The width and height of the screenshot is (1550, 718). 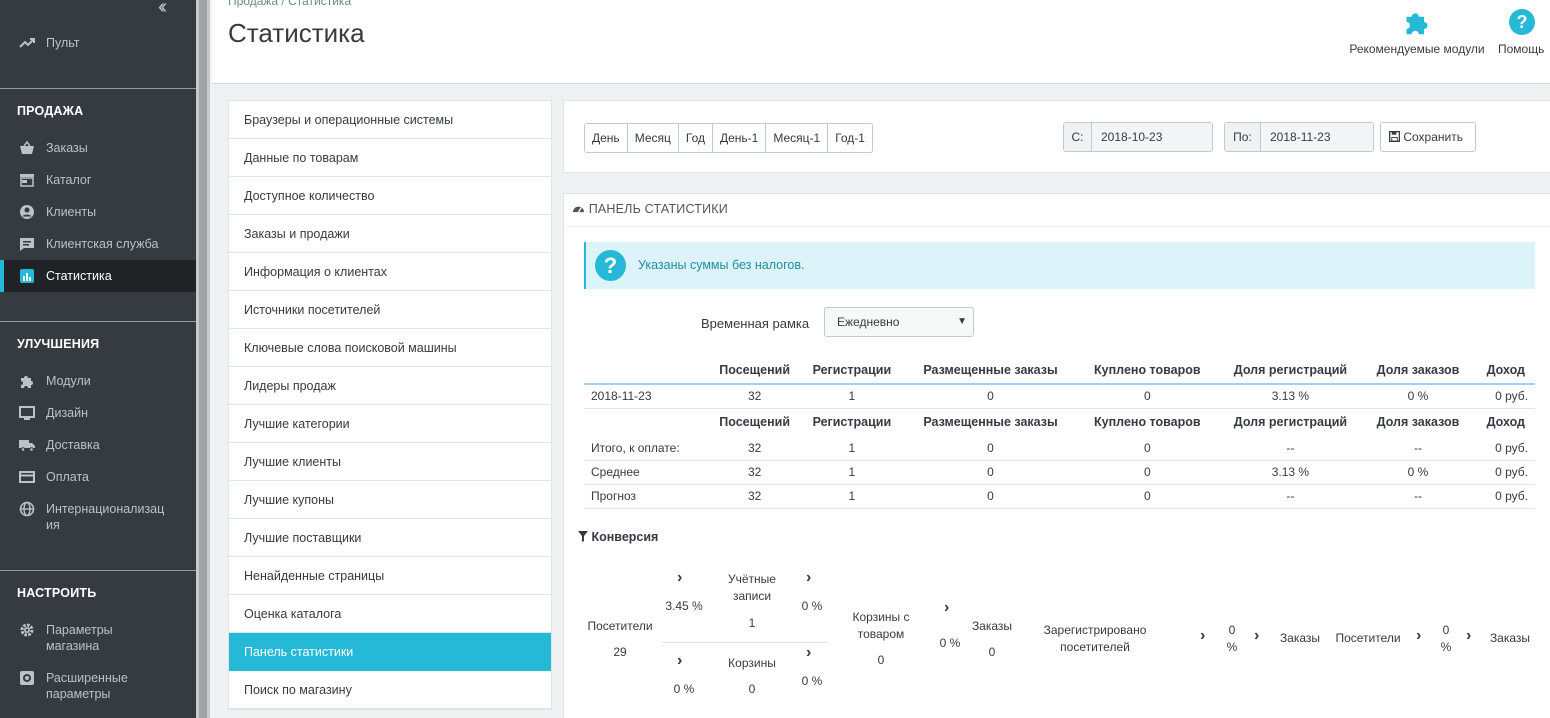 I want to click on help-button: ? Помощь, so click(x=1524, y=32).